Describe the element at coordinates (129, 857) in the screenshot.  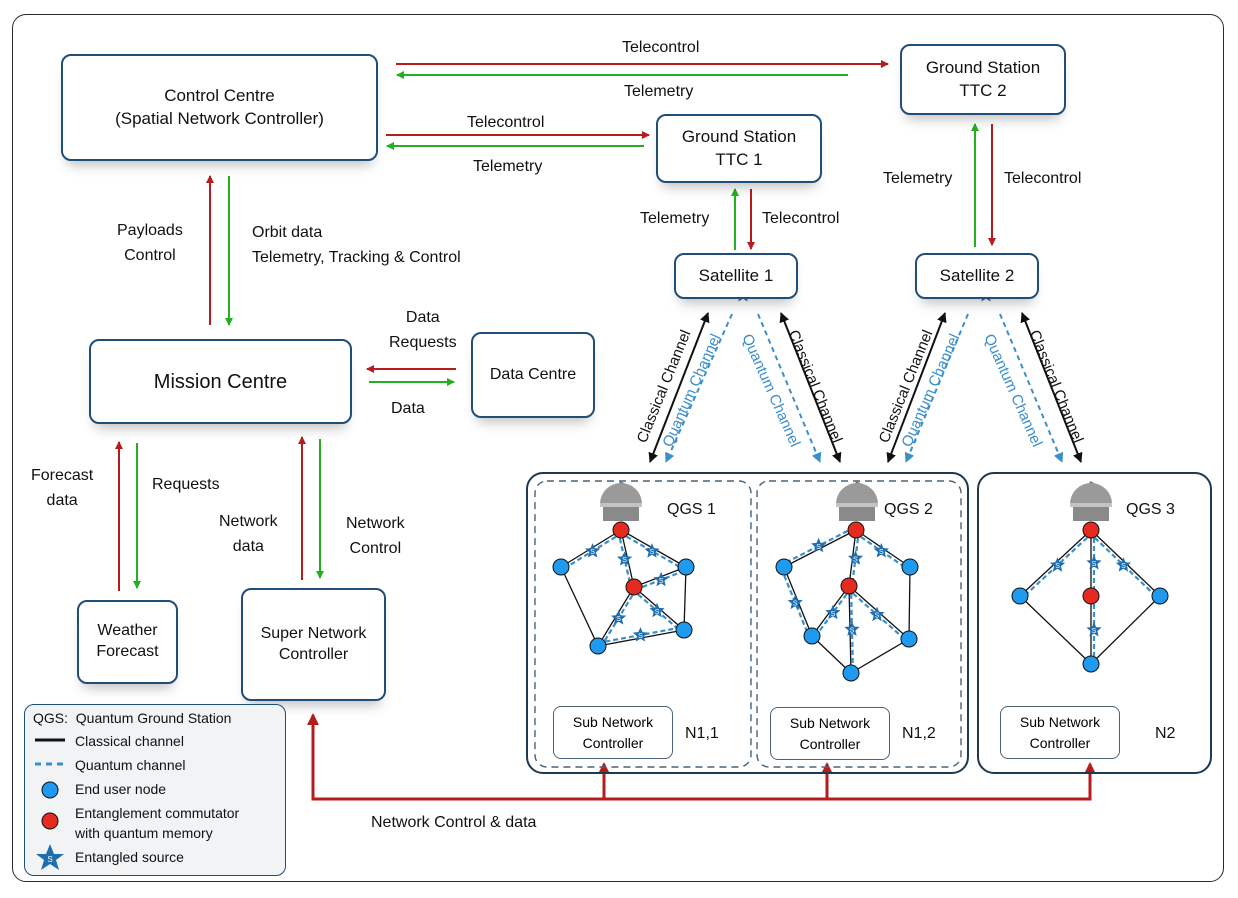
I see `legend-source: Entangled source` at that location.